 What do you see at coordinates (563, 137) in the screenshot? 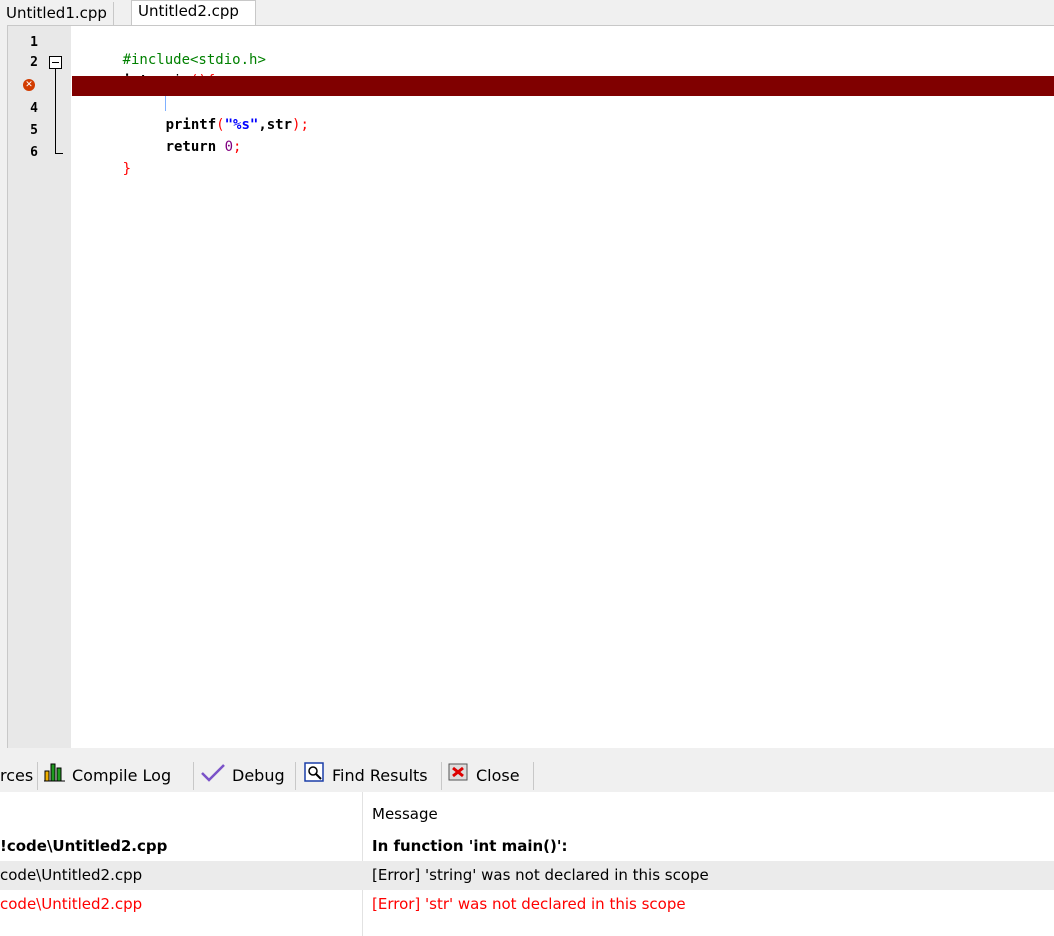
I see `code-line-5: return 0;` at bounding box center [563, 137].